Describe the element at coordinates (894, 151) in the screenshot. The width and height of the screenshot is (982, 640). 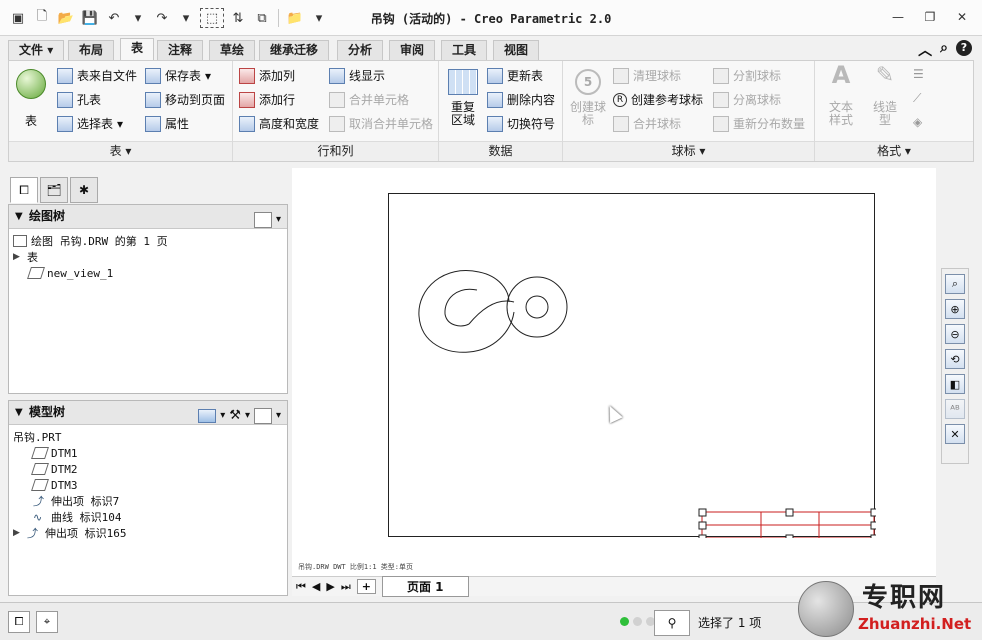
I see `group-format-label: 格式 ▾` at that location.